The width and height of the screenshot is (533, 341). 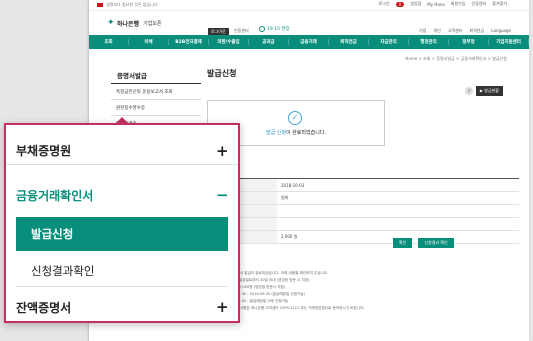 I want to click on header-link-personal: 개인, so click(x=436, y=31).